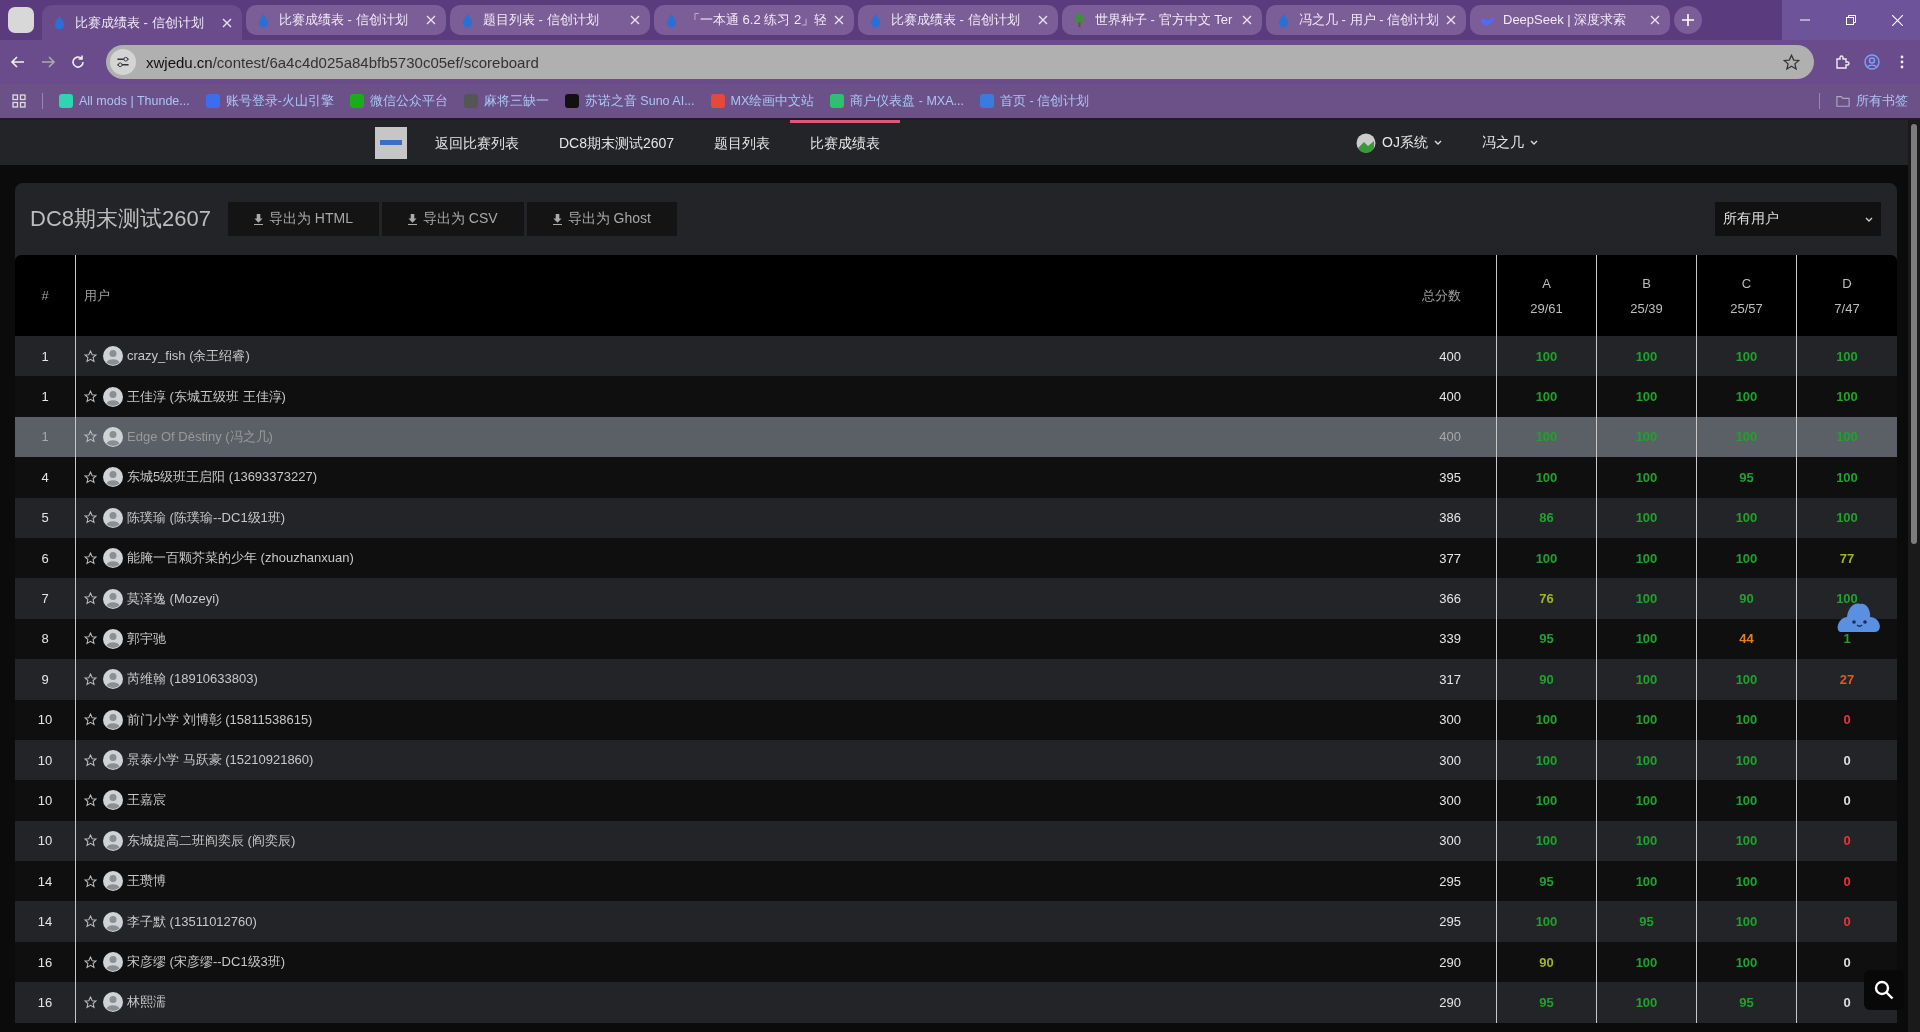 The height and width of the screenshot is (1032, 1920). Describe the element at coordinates (1914, 576) in the screenshot. I see `scrollbar` at that location.